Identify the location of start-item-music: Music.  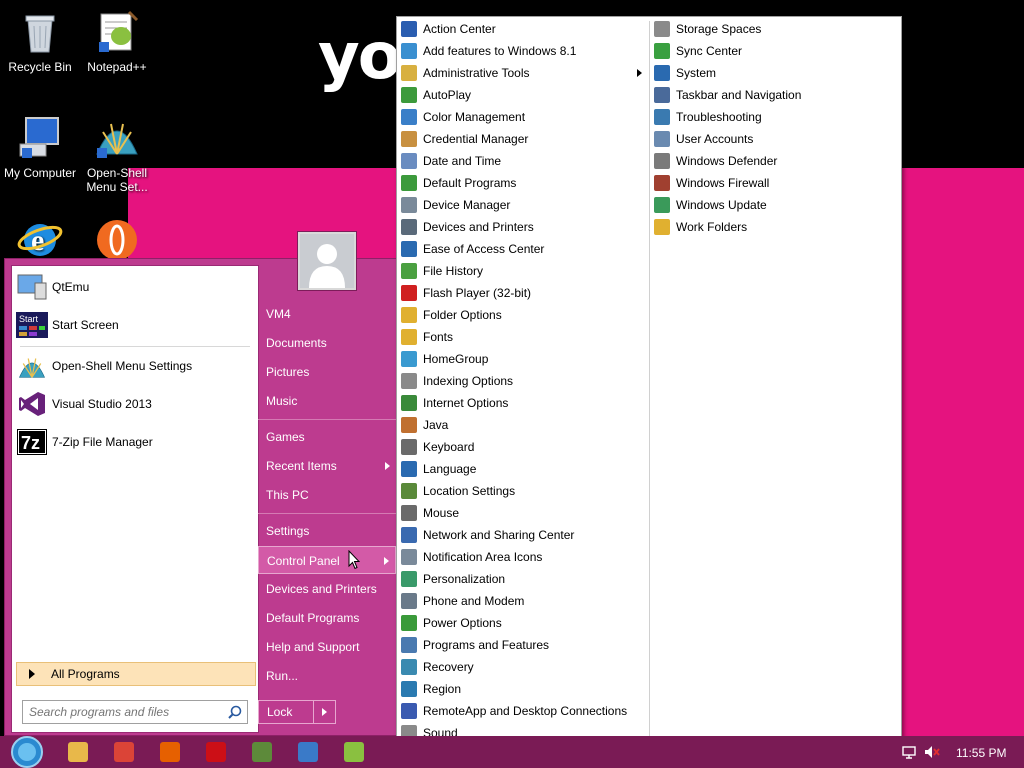
(327, 401).